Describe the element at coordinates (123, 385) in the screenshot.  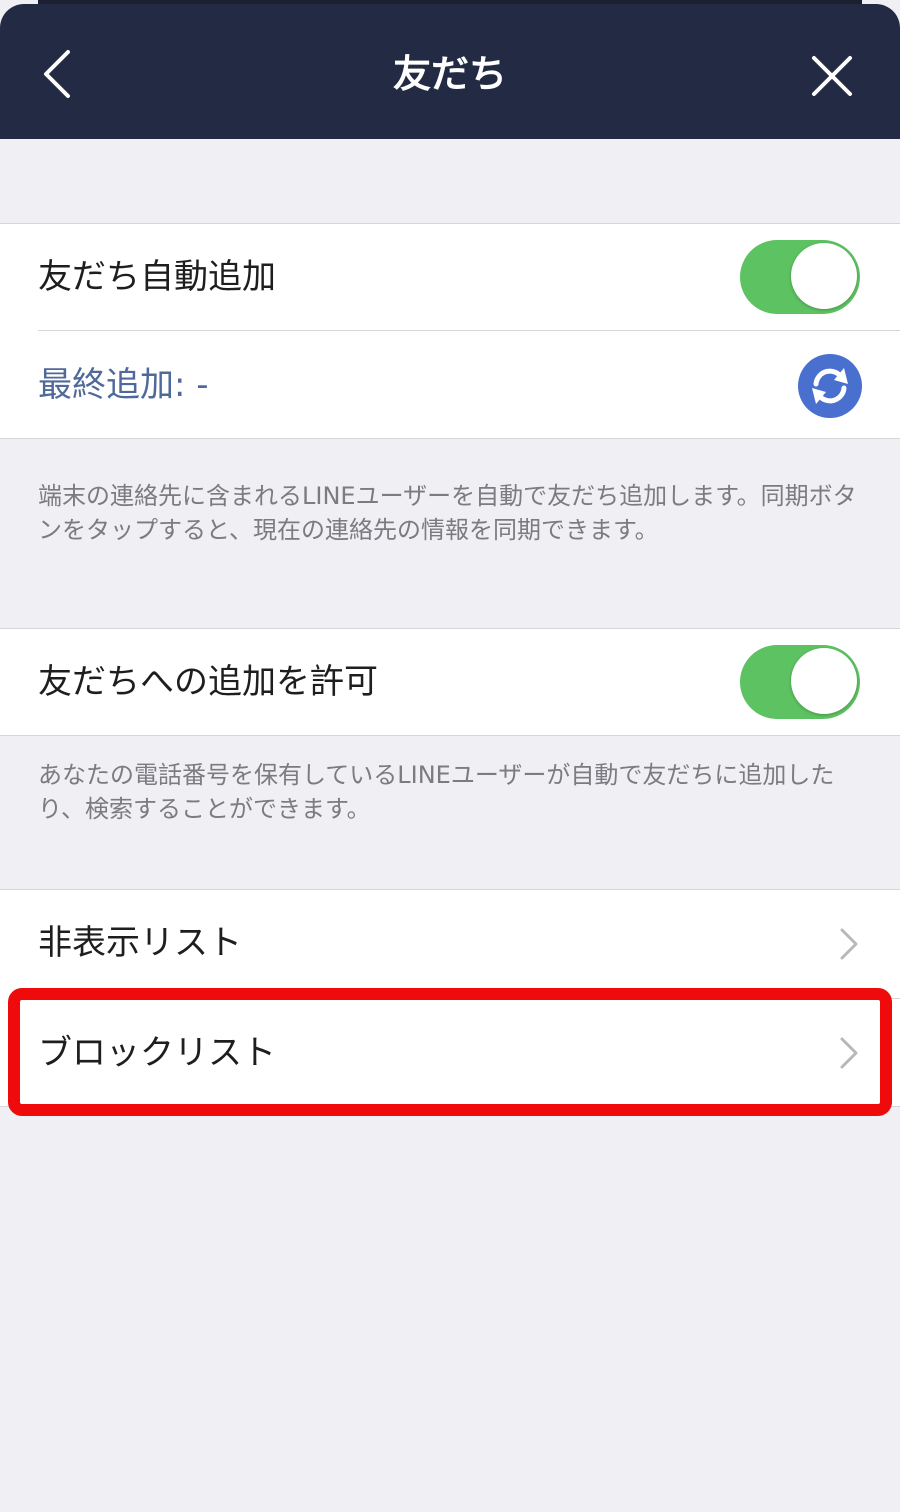
I see `last-added-label: 最終追加: -` at that location.